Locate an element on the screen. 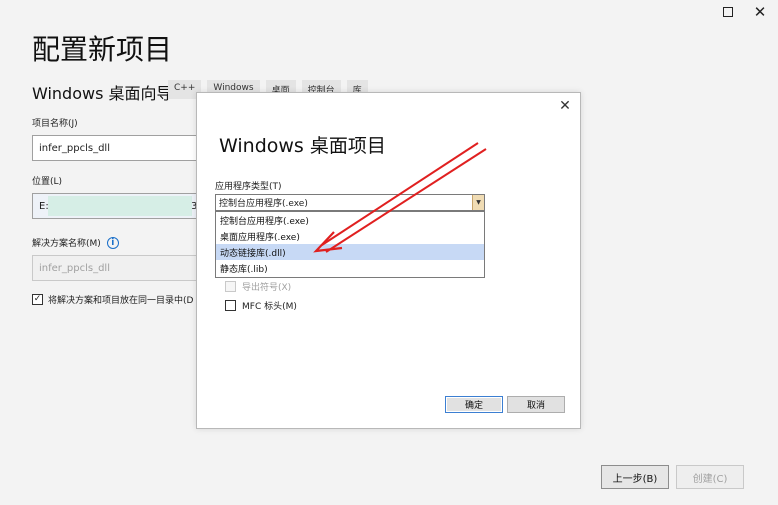 Image resolution: width=778 pixels, height=505 pixels. app-type-selected: 控制台应用程序(.exe) is located at coordinates (263, 204).